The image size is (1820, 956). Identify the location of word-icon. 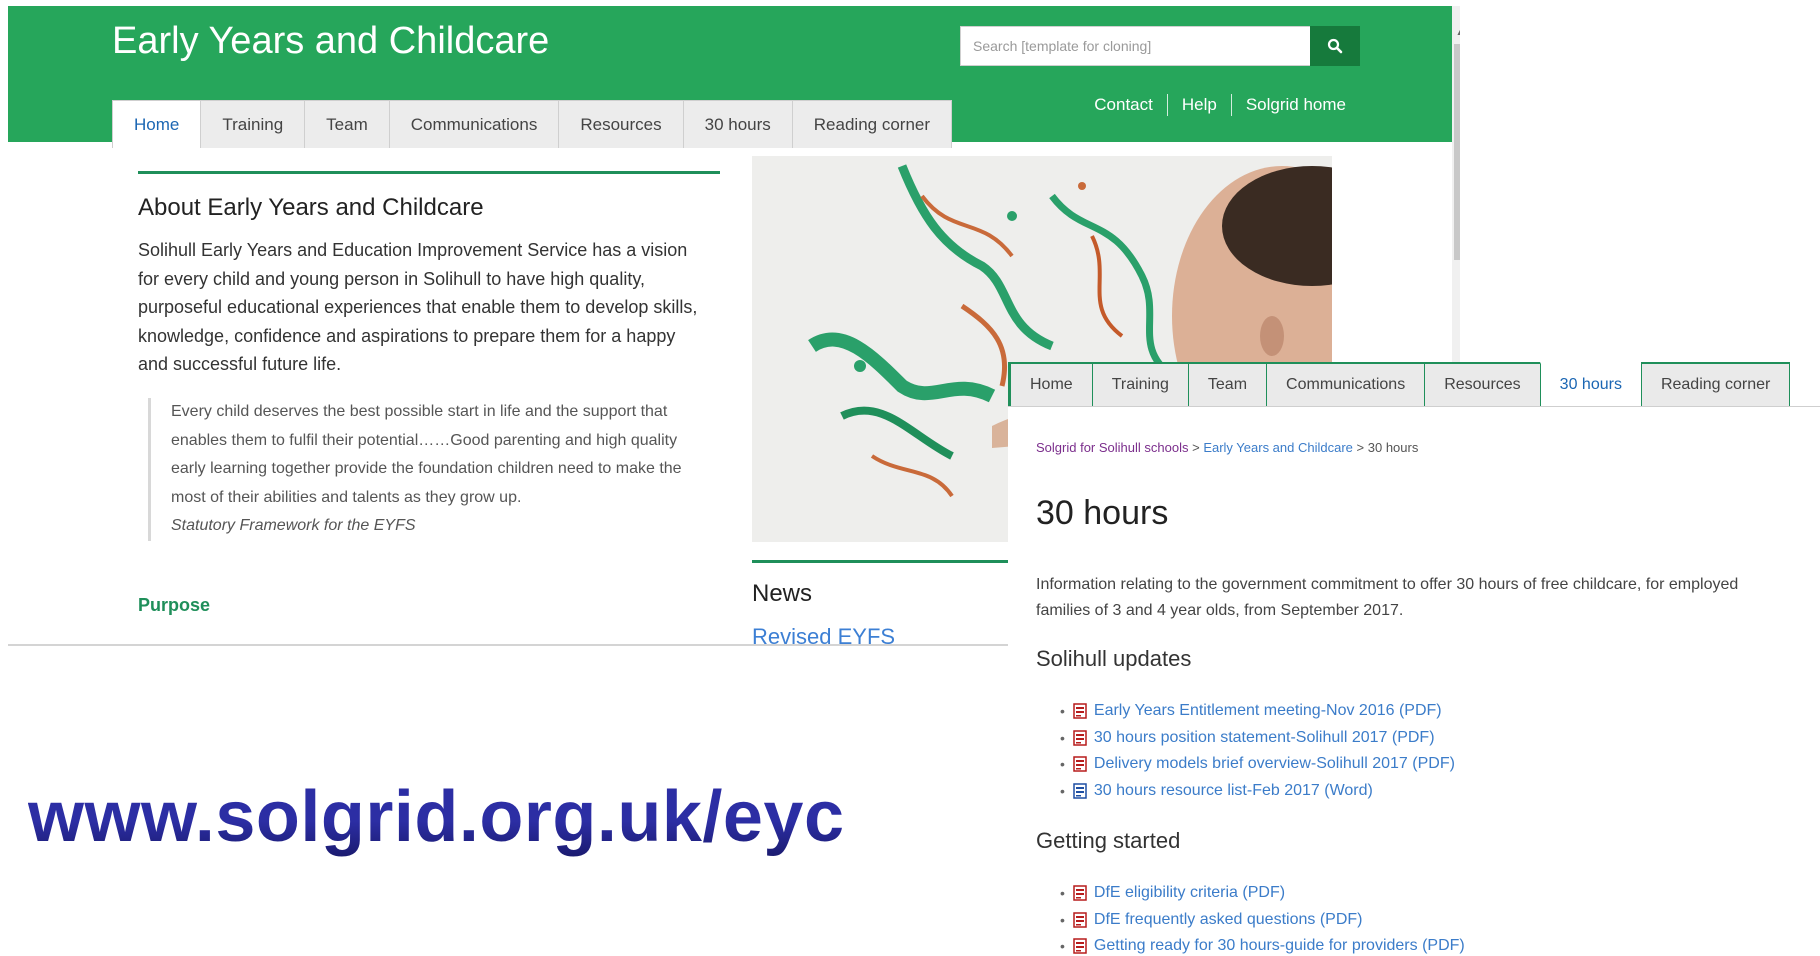
(1080, 791).